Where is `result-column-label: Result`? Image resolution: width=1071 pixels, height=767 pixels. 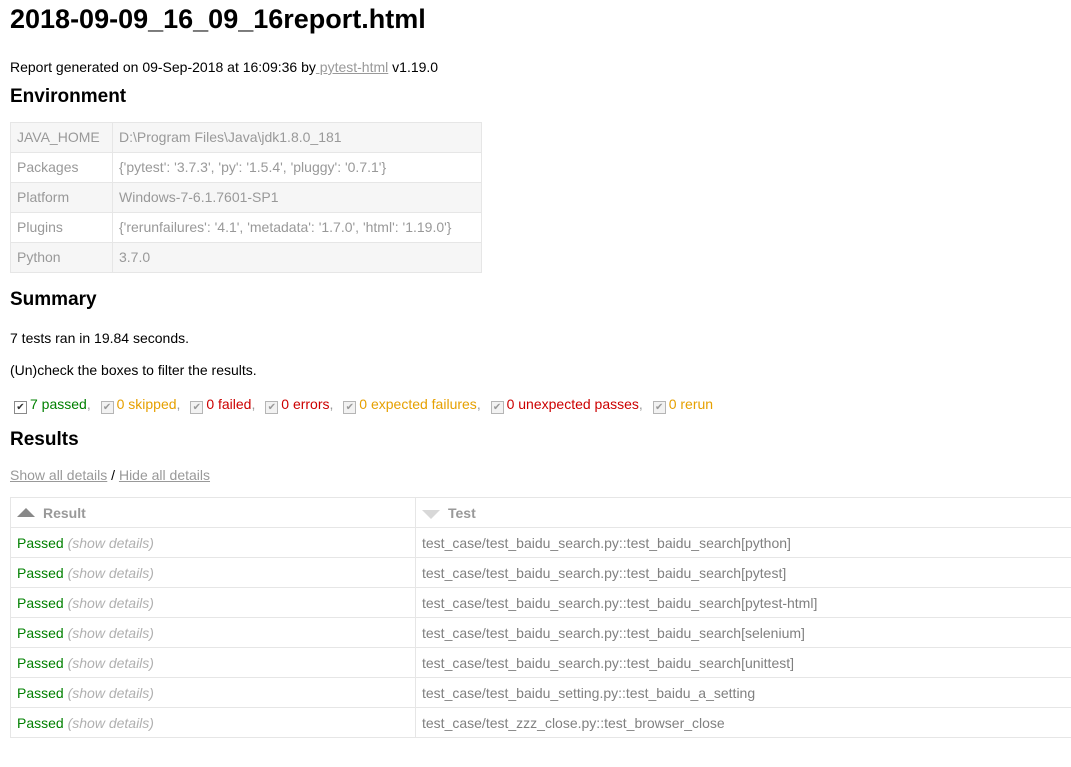 result-column-label: Result is located at coordinates (64, 512).